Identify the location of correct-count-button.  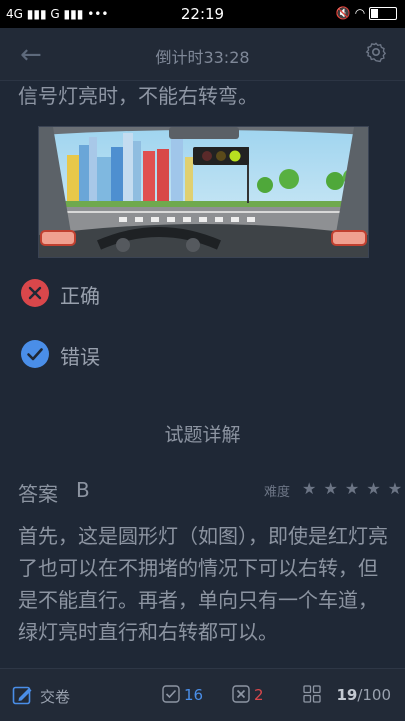
(171, 696).